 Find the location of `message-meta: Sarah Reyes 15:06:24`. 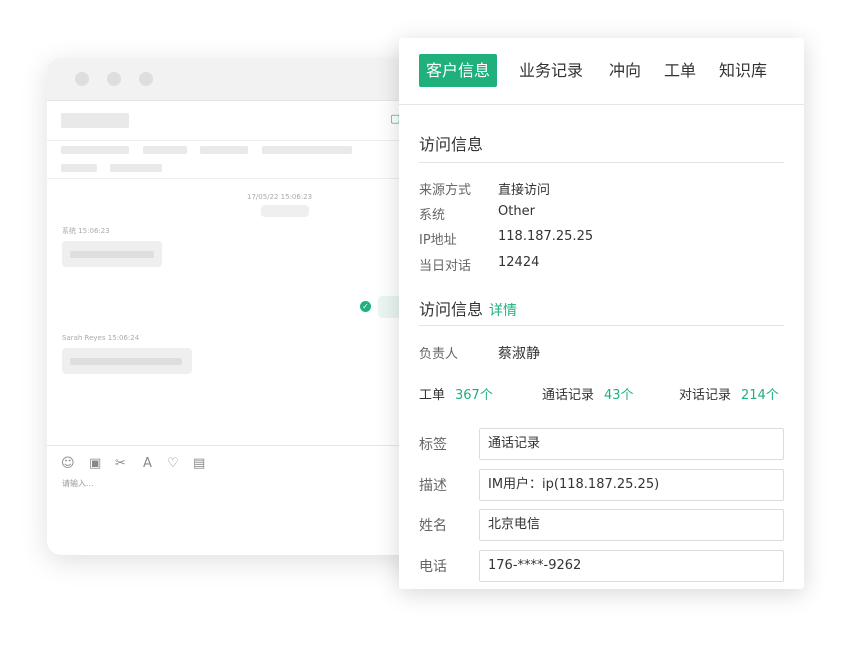

message-meta: Sarah Reyes 15:06:24 is located at coordinates (101, 338).